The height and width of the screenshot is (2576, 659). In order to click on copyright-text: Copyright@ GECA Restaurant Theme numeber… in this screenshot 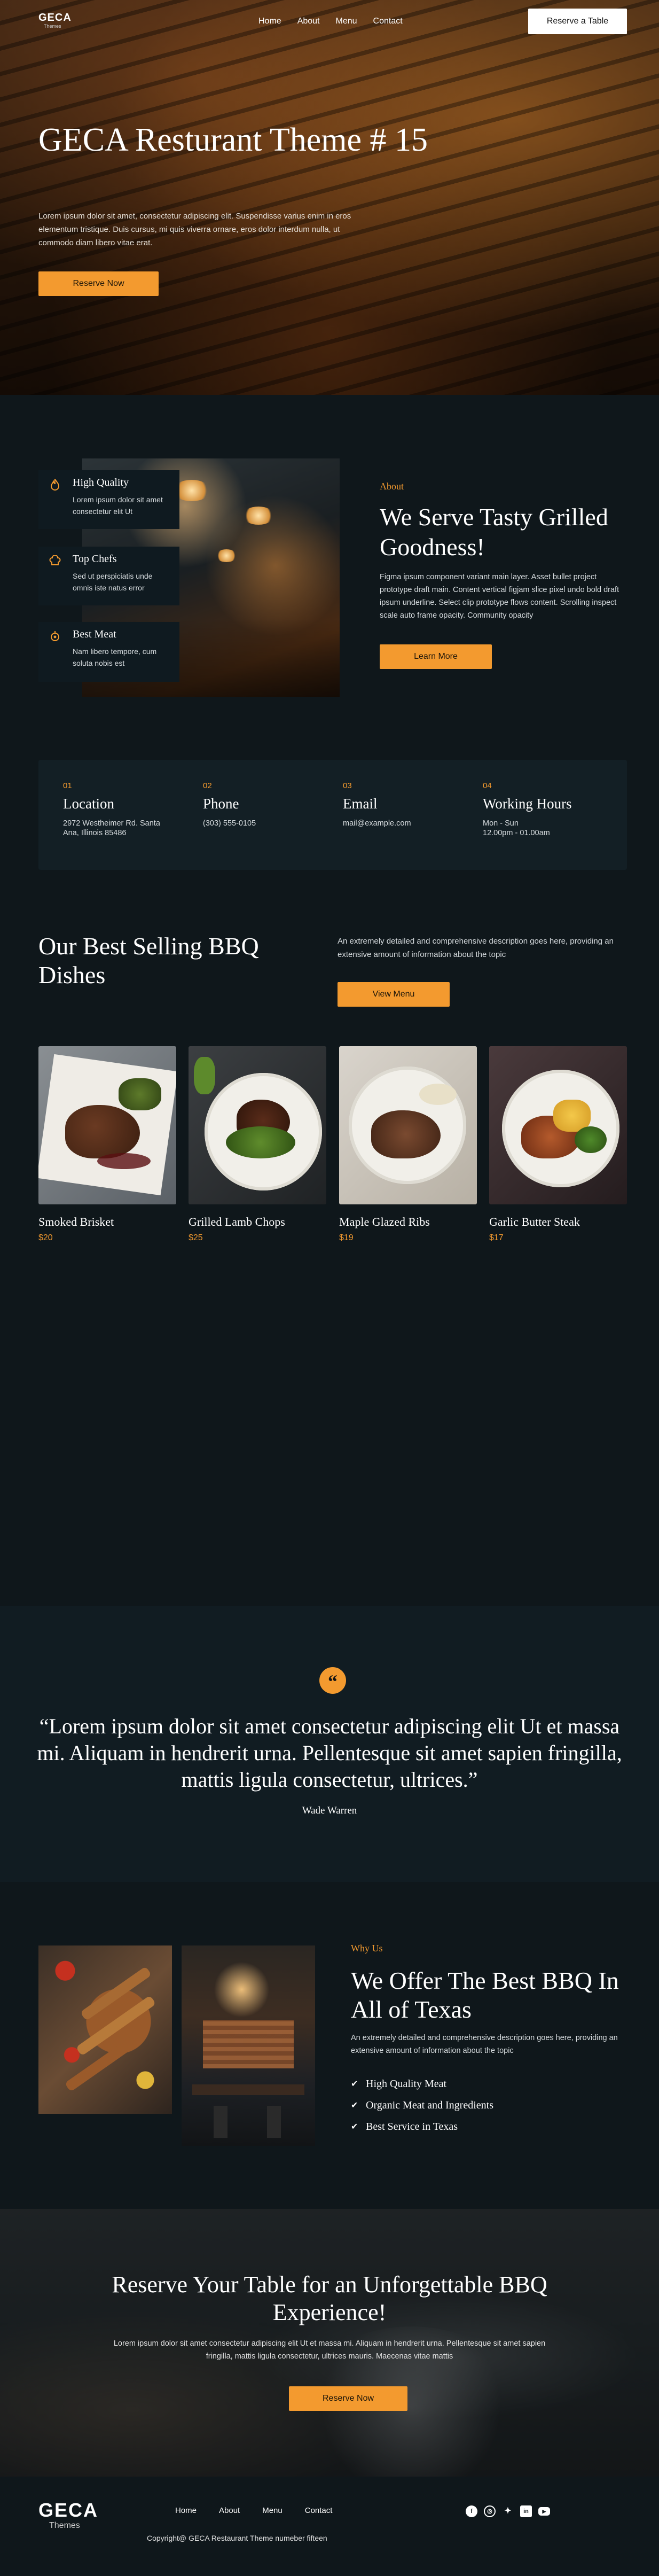, I will do `click(237, 2538)`.